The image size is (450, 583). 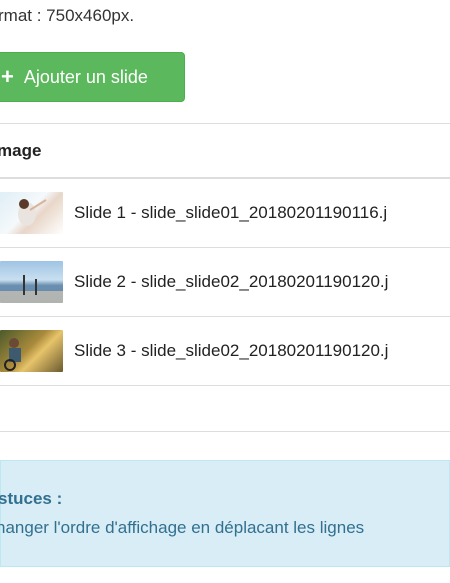 I want to click on slide-label: Slide 2 - slide_slide02_20180201190120.j, so click(x=231, y=281).